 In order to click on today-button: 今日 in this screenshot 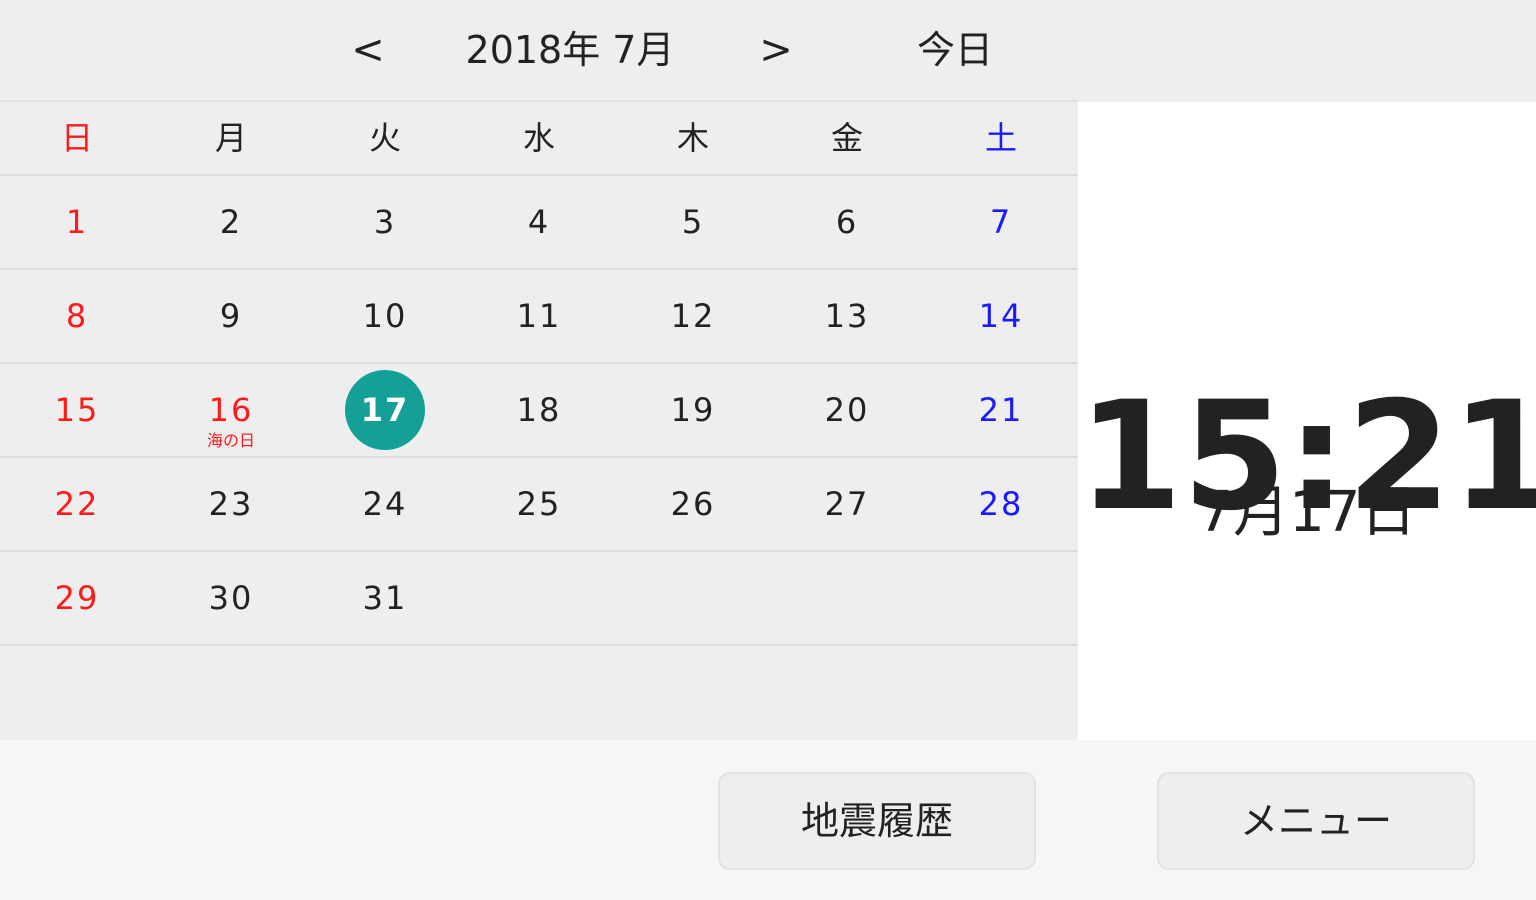, I will do `click(955, 50)`.